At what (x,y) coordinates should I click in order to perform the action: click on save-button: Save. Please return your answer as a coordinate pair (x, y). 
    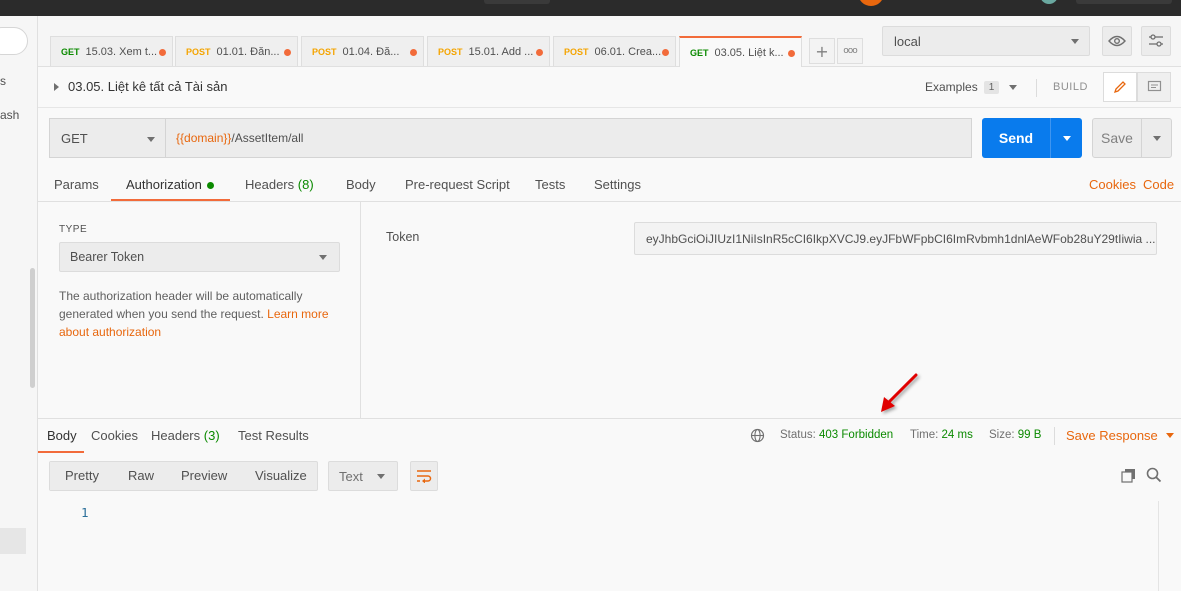
    Looking at the image, I should click on (1132, 138).